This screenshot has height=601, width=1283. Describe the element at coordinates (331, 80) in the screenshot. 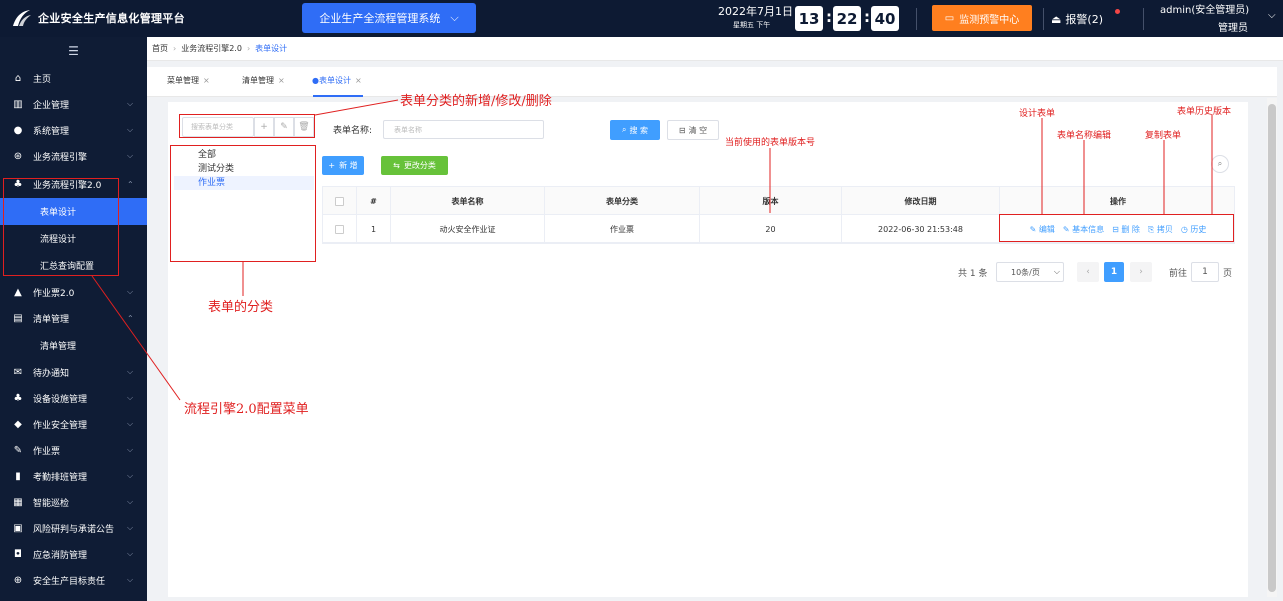

I see `tab-label: ●表单设计` at that location.